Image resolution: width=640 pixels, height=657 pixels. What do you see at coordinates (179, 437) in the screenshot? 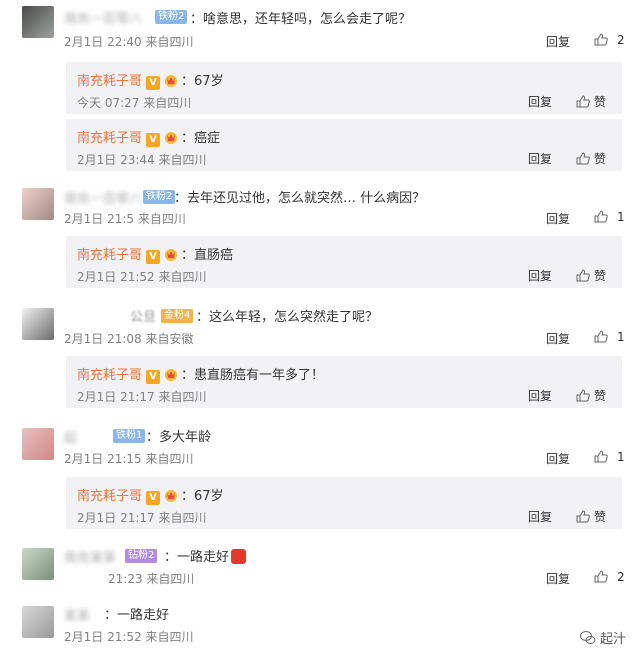
I see `comment-text: ：多大年龄` at bounding box center [179, 437].